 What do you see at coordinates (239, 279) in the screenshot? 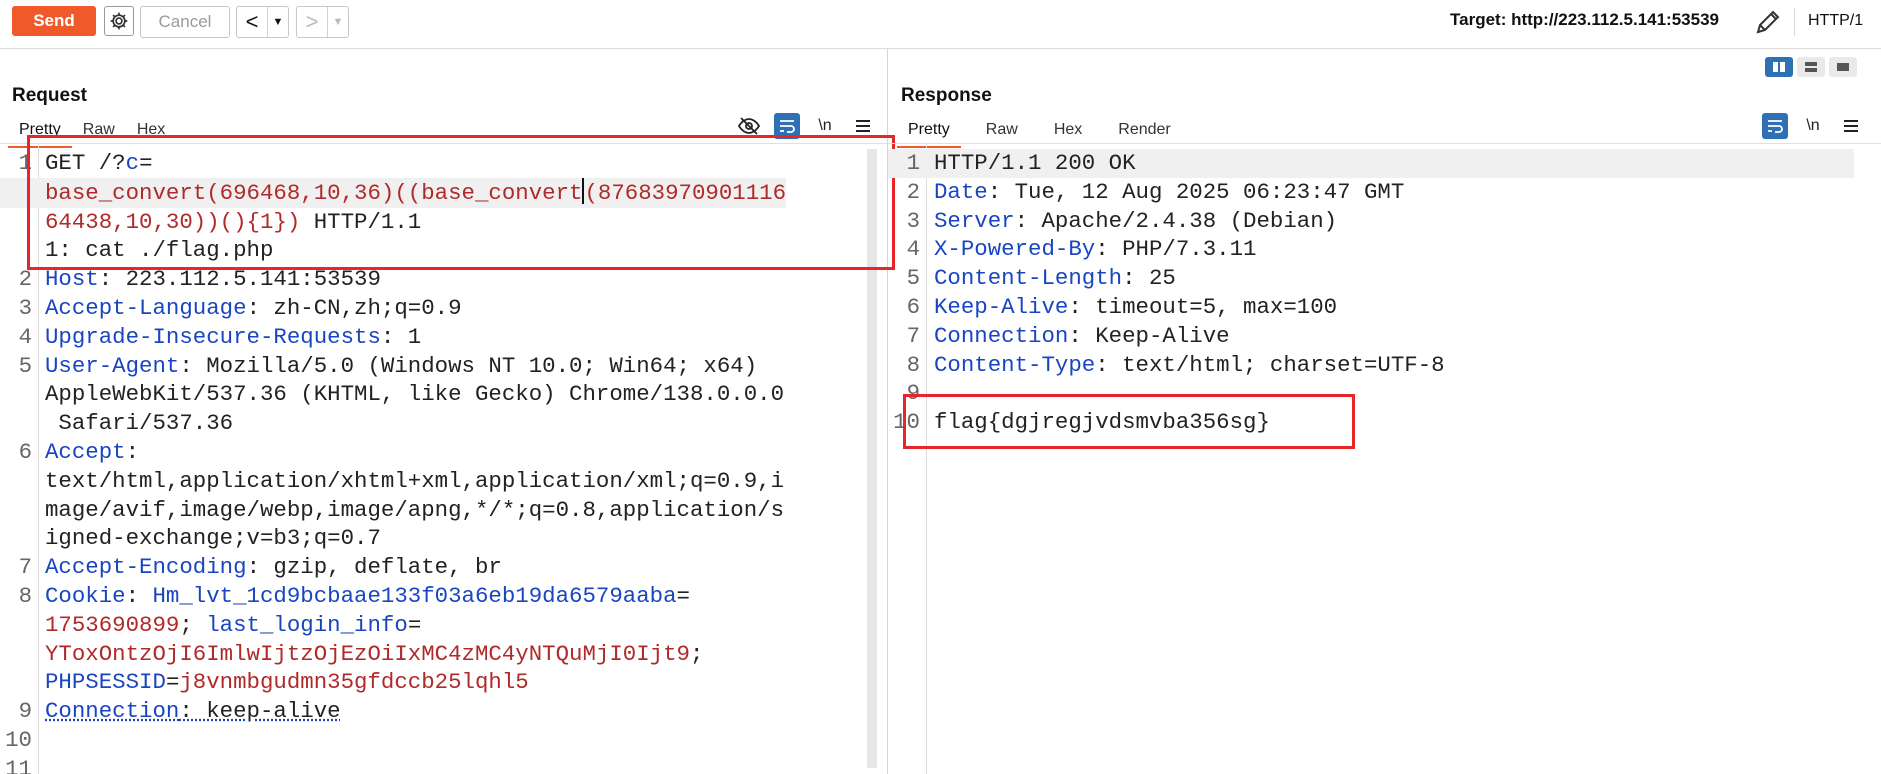
I see `header-value: : 223.112.5.141:53539` at bounding box center [239, 279].